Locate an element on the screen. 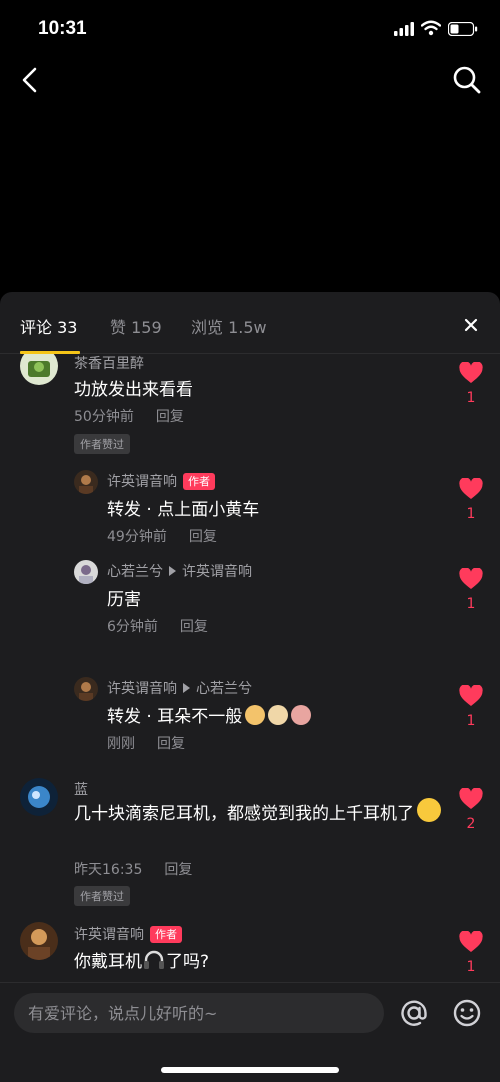 This screenshot has width=500, height=1082. comment-tabs: 评论 33 赞 159 浏览 1.5w is located at coordinates (250, 323).